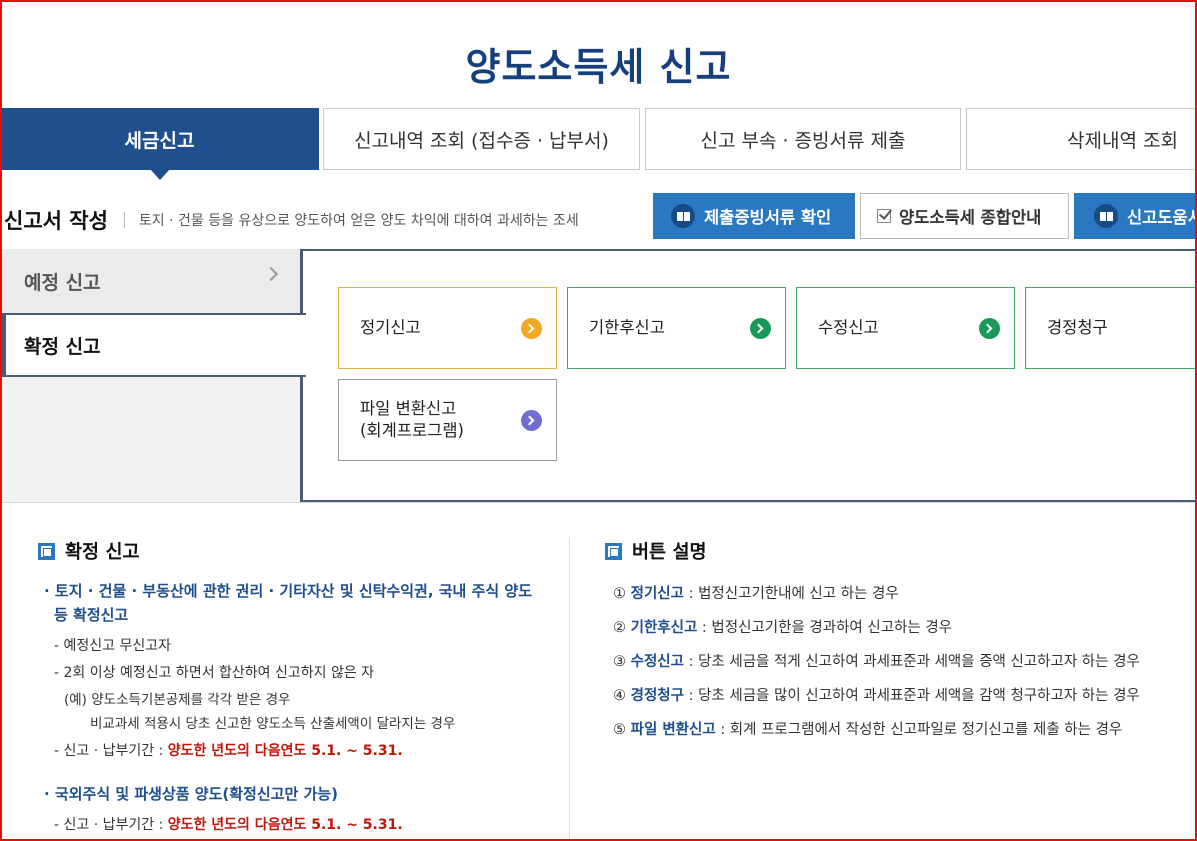 This screenshot has width=1197, height=841. Describe the element at coordinates (598, 67) in the screenshot. I see `page-title: 양도소득세 신고` at that location.